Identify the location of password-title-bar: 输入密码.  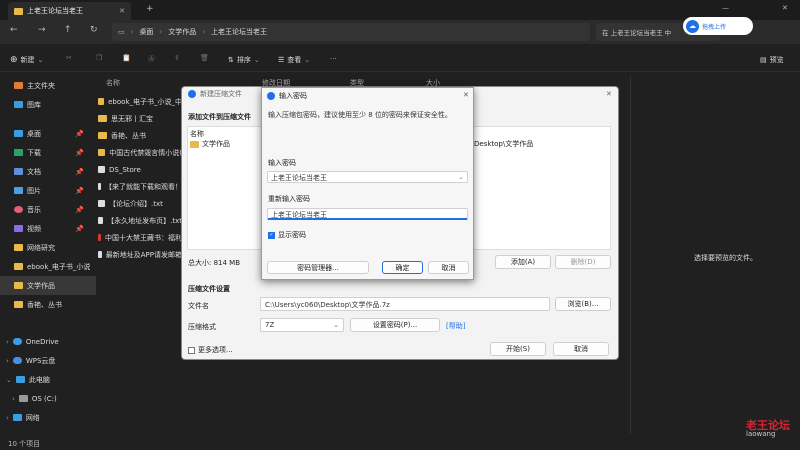
(367, 95).